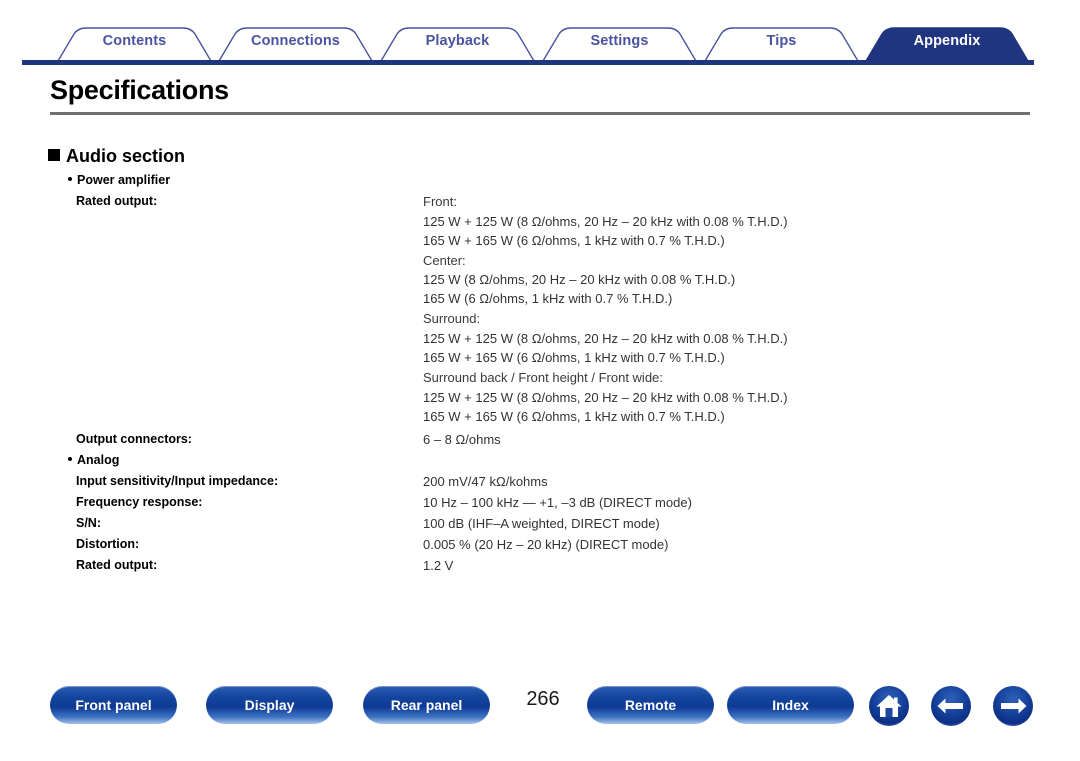 This screenshot has width=1080, height=761. What do you see at coordinates (540, 113) in the screenshot?
I see `title-divider` at bounding box center [540, 113].